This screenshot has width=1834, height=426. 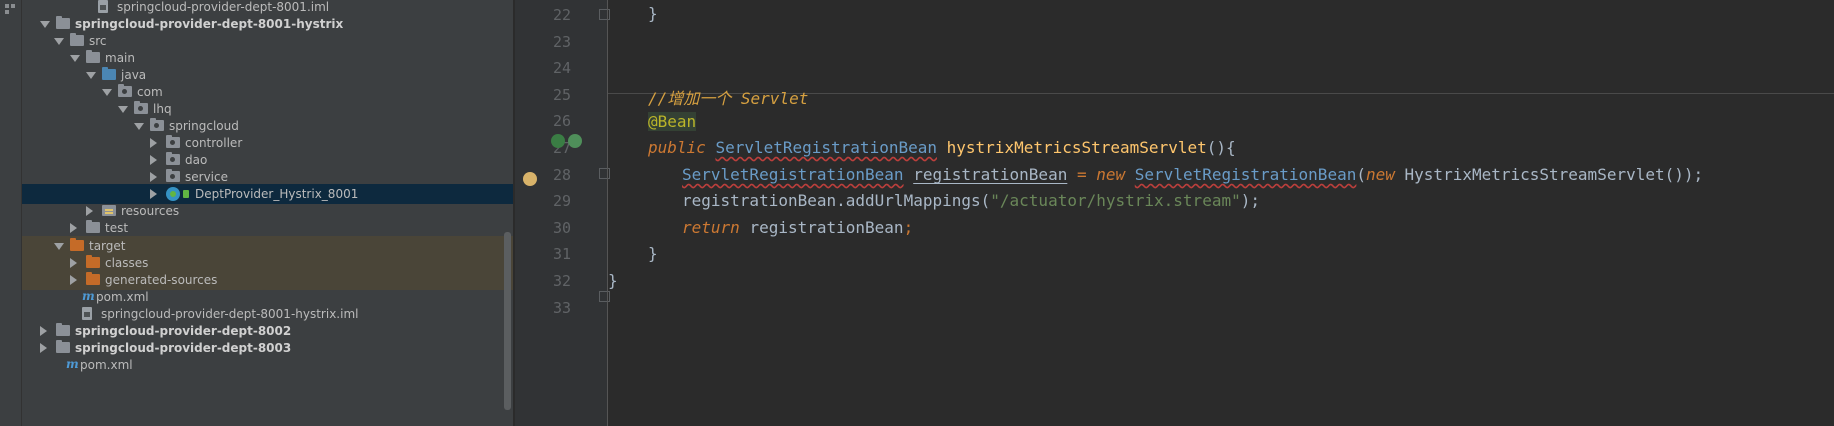 I want to click on tree-item-label: lhq, so click(x=162, y=109).